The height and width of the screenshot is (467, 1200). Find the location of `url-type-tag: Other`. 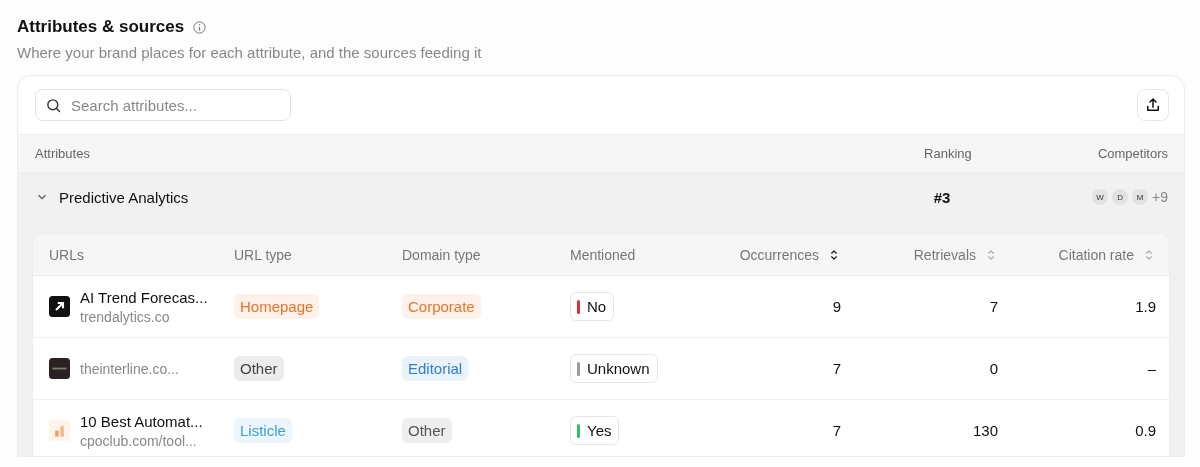

url-type-tag: Other is located at coordinates (259, 368).